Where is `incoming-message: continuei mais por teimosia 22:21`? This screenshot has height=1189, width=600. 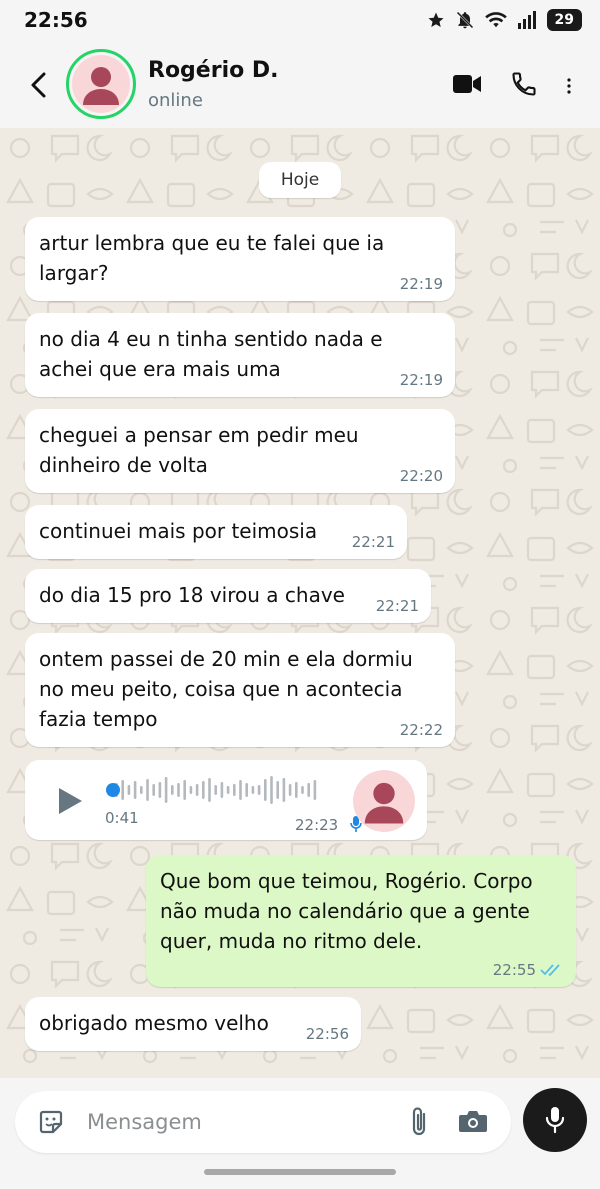
incoming-message: continuei mais por teimosia 22:21 is located at coordinates (216, 532).